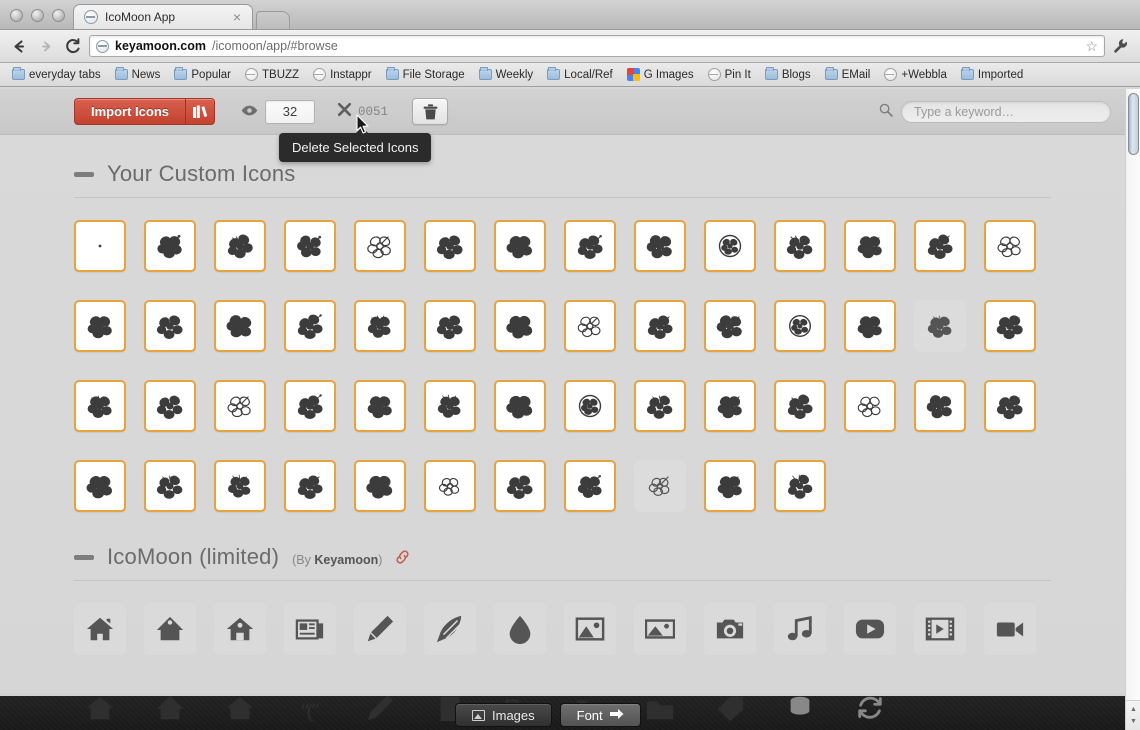 Image resolution: width=1140 pixels, height=730 pixels. Describe the element at coordinates (730, 713) in the screenshot. I see `icon-cell-tag` at that location.